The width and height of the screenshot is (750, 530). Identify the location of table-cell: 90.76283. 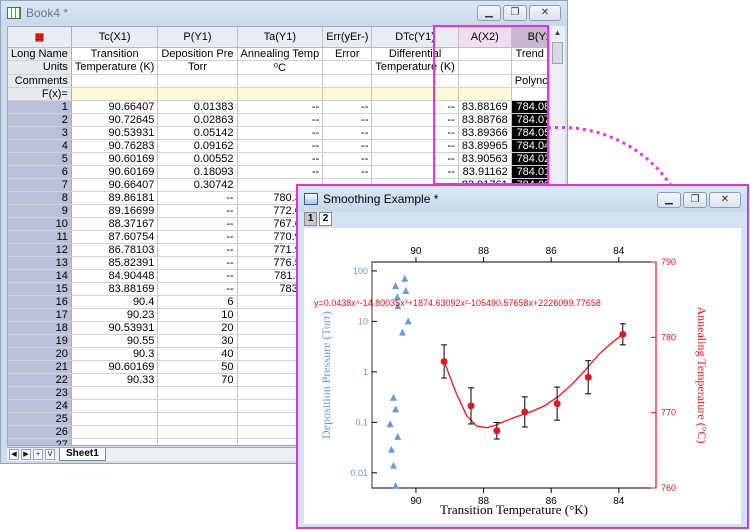
(115, 146).